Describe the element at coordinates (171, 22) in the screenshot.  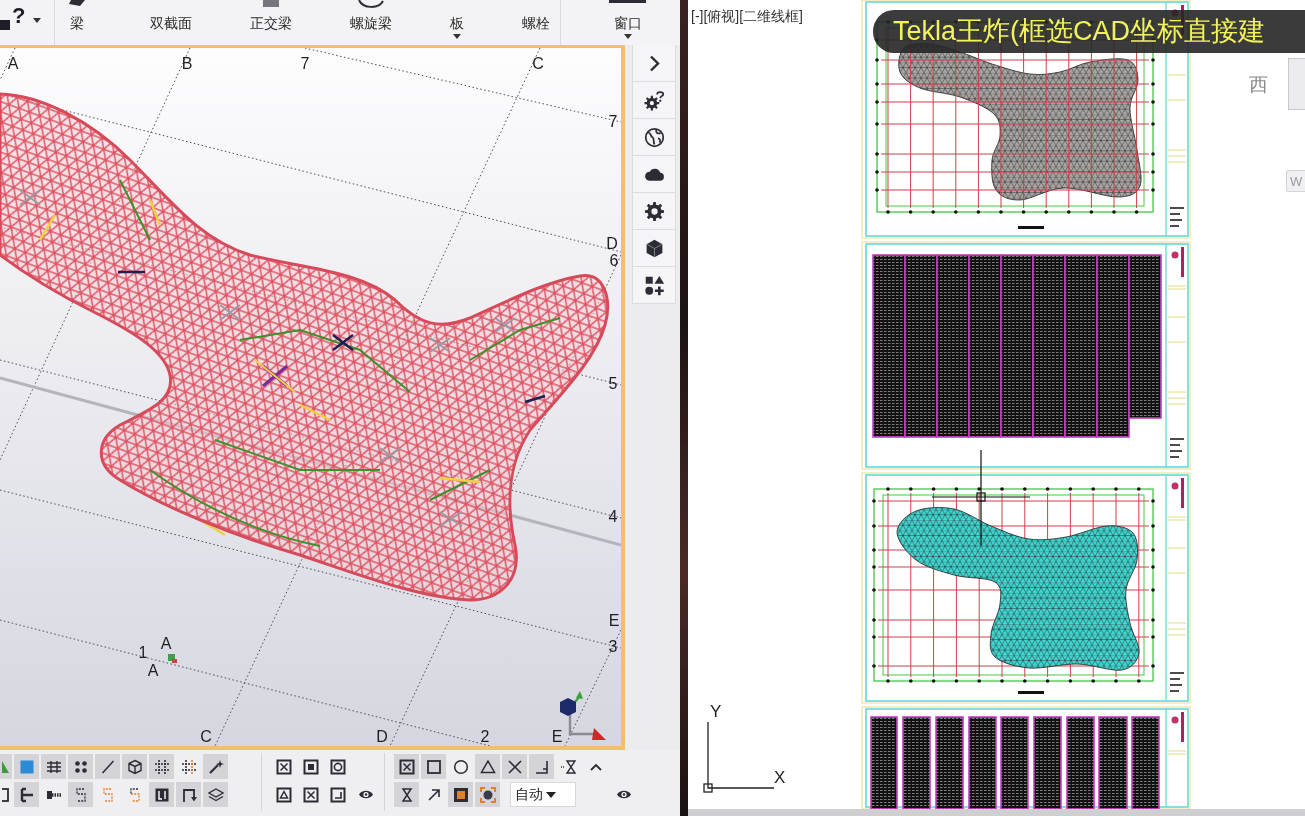
I see `ribbon-tool-button: 双截面` at that location.